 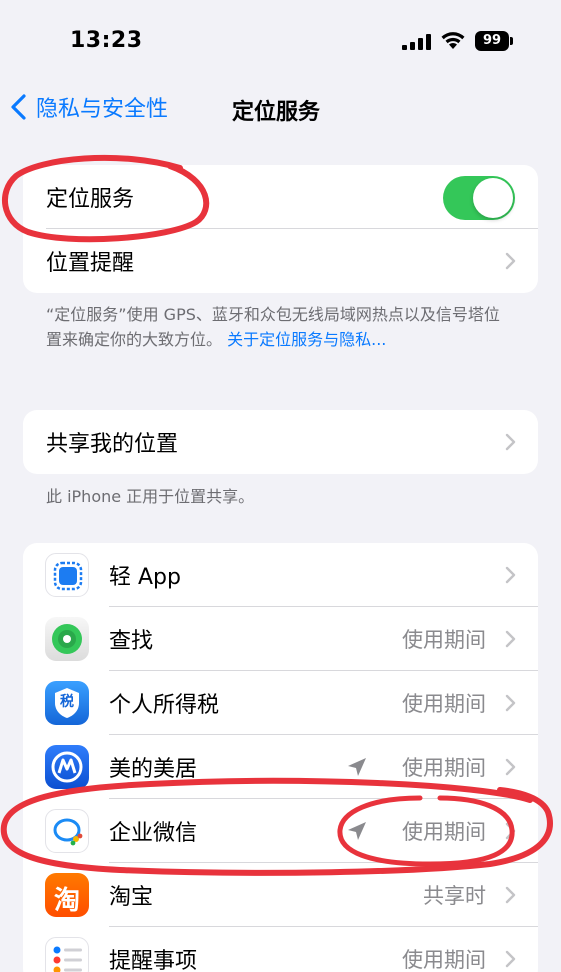 What do you see at coordinates (164, 705) in the screenshot?
I see `app-name: 个人所得税` at bounding box center [164, 705].